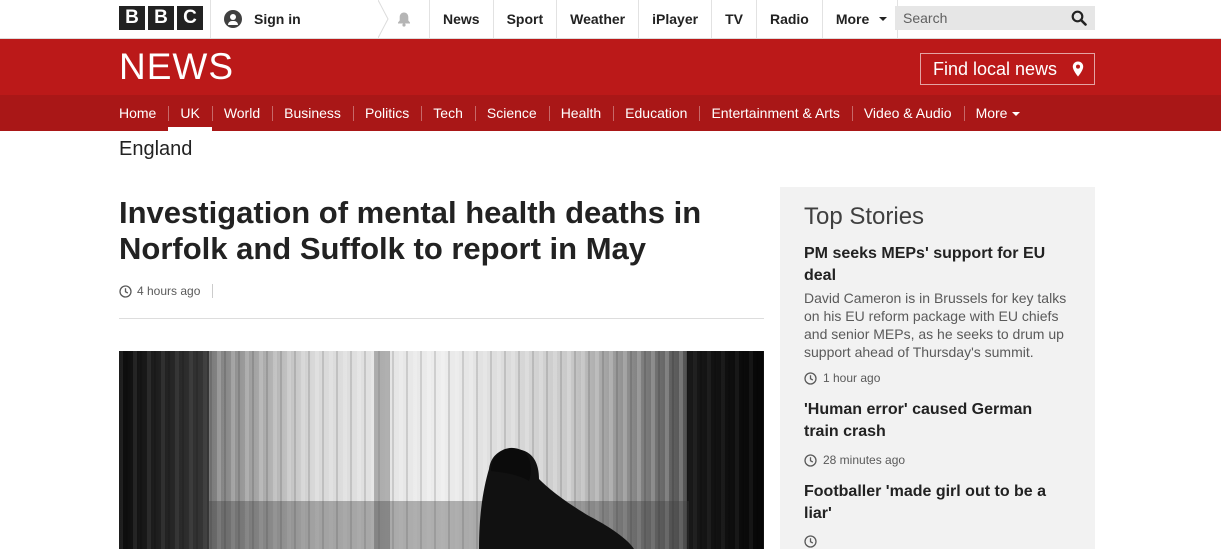 The width and height of the screenshot is (1221, 549). I want to click on section-nav-business: Business, so click(312, 113).